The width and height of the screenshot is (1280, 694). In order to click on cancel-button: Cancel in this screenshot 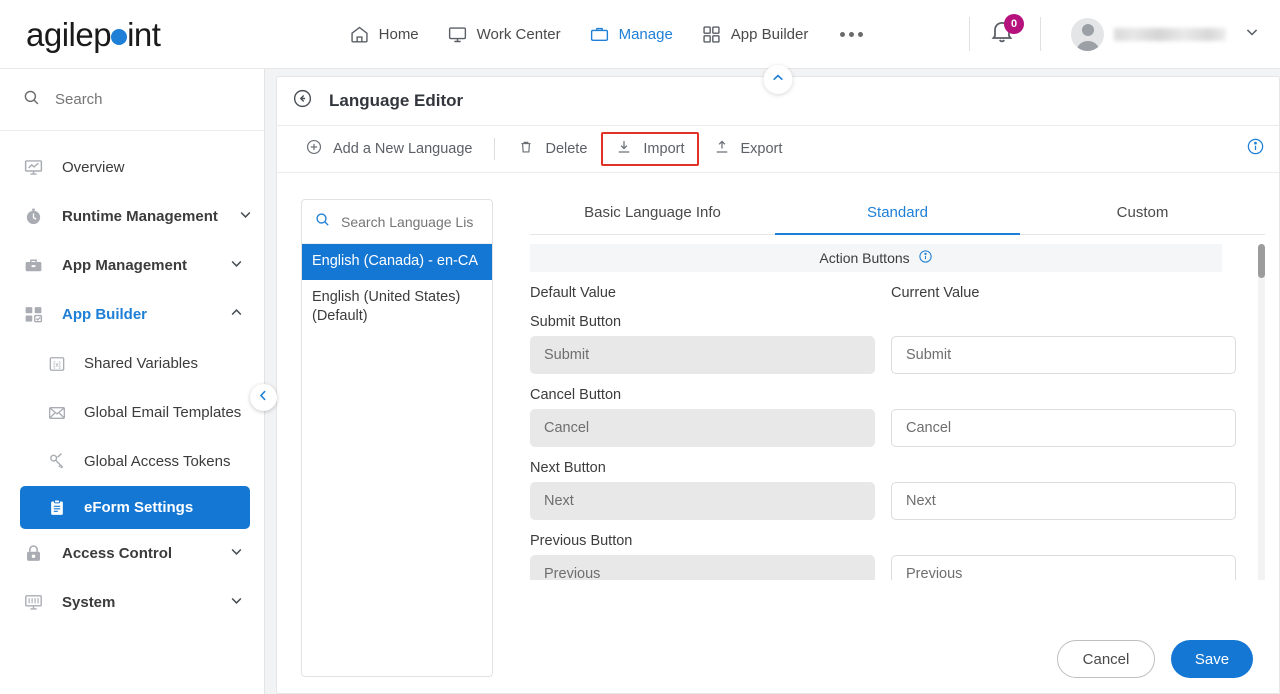, I will do `click(1106, 659)`.